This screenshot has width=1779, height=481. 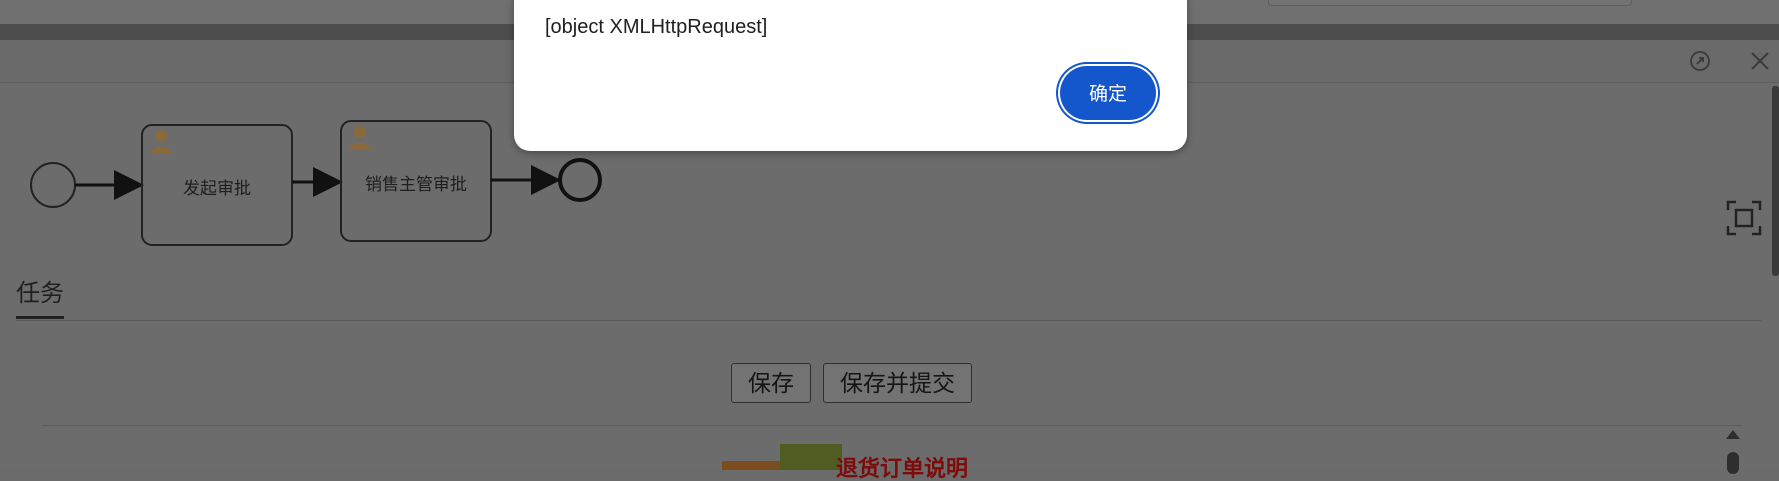 I want to click on logo-block-olive, so click(x=811, y=457).